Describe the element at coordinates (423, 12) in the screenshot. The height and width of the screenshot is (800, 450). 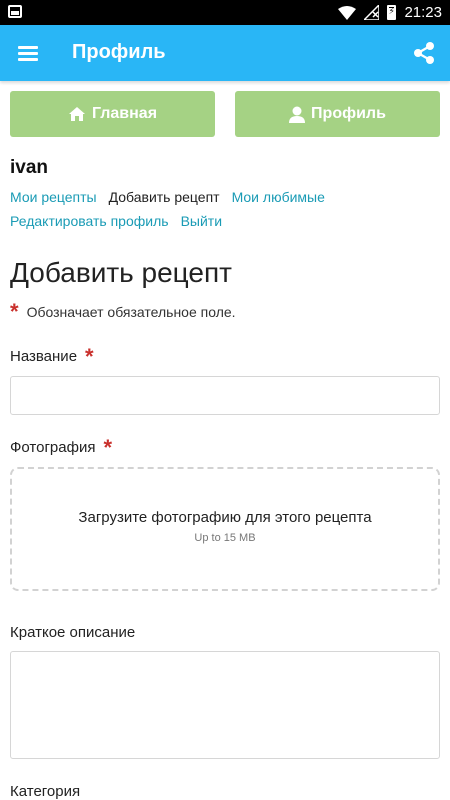
I see `clock: 21:23` at that location.